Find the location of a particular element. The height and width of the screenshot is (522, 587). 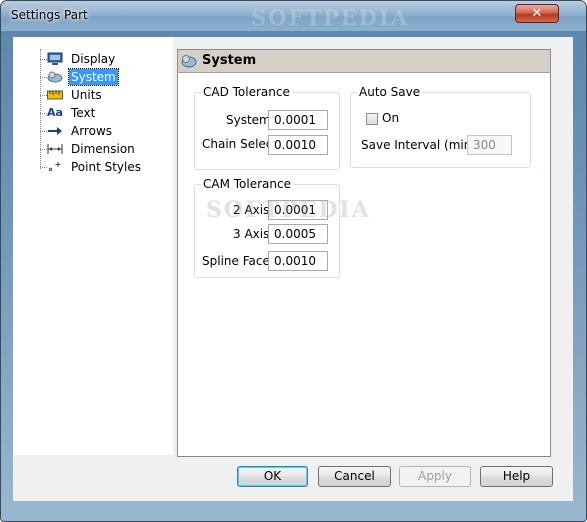

spline-facet-label: Spline Facet is located at coordinates (238, 261).